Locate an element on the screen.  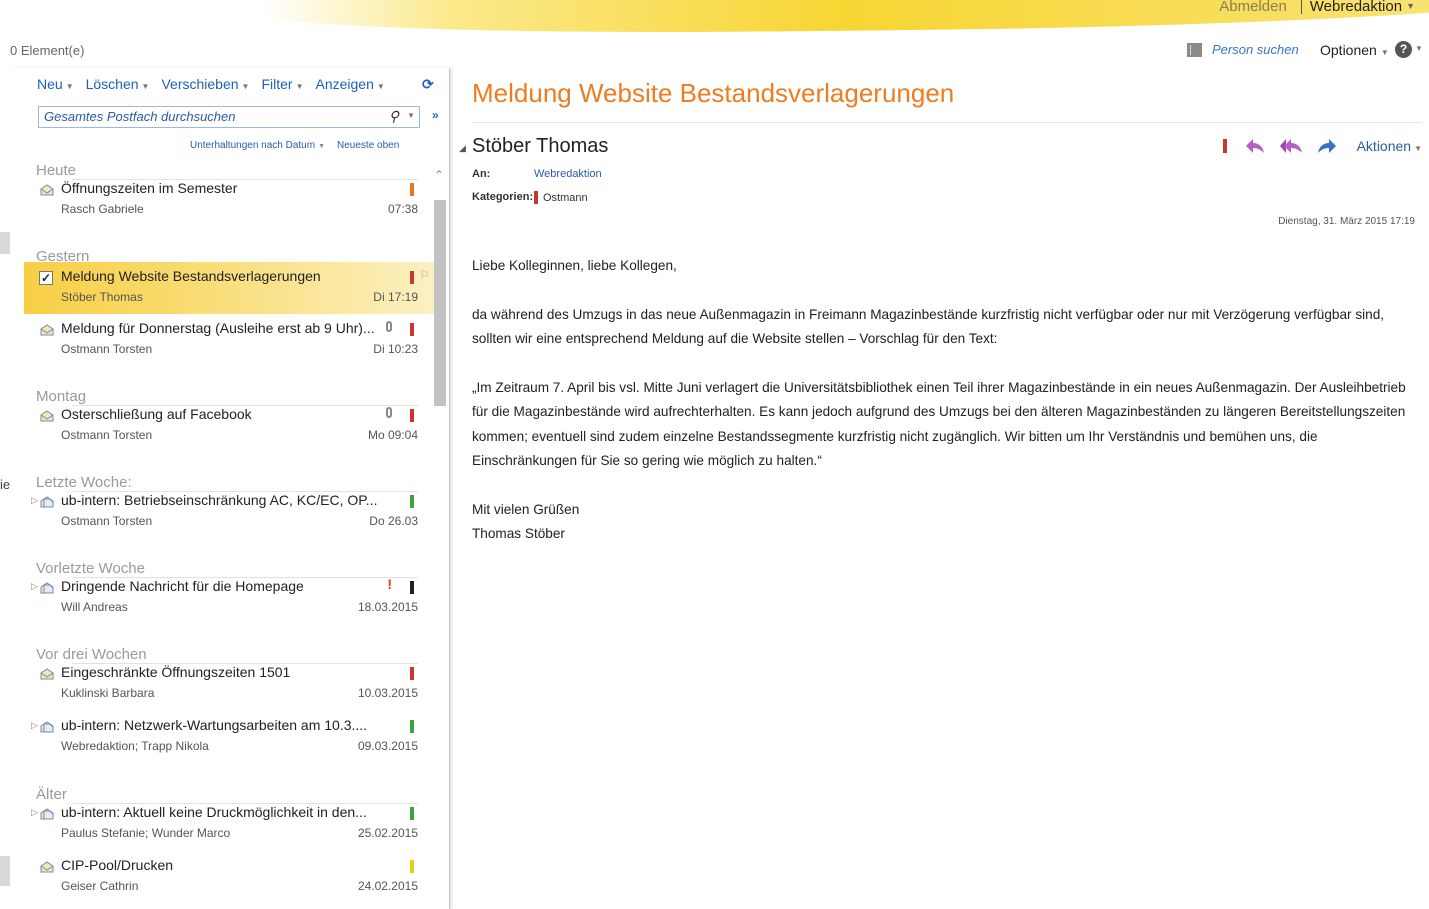
address-book-icon is located at coordinates (1194, 49).